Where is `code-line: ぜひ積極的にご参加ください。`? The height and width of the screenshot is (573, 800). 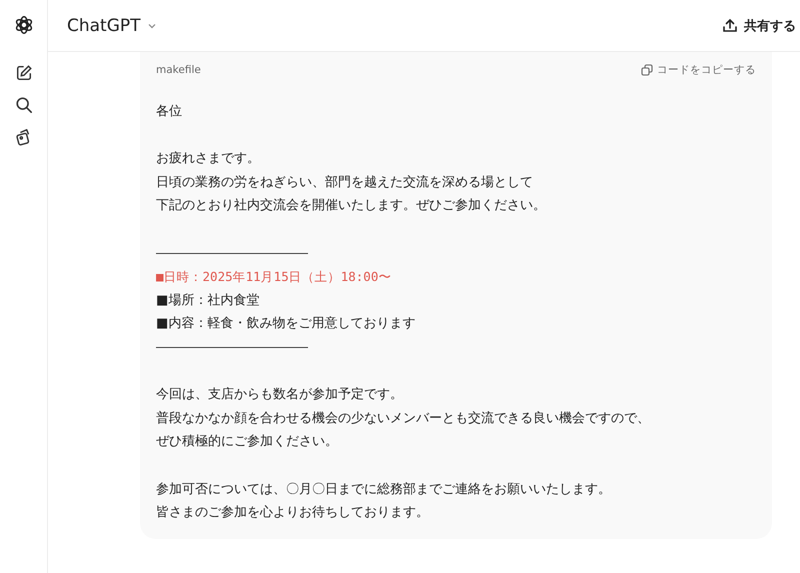
code-line: ぜひ積極的にご参加ください。 is located at coordinates (247, 442).